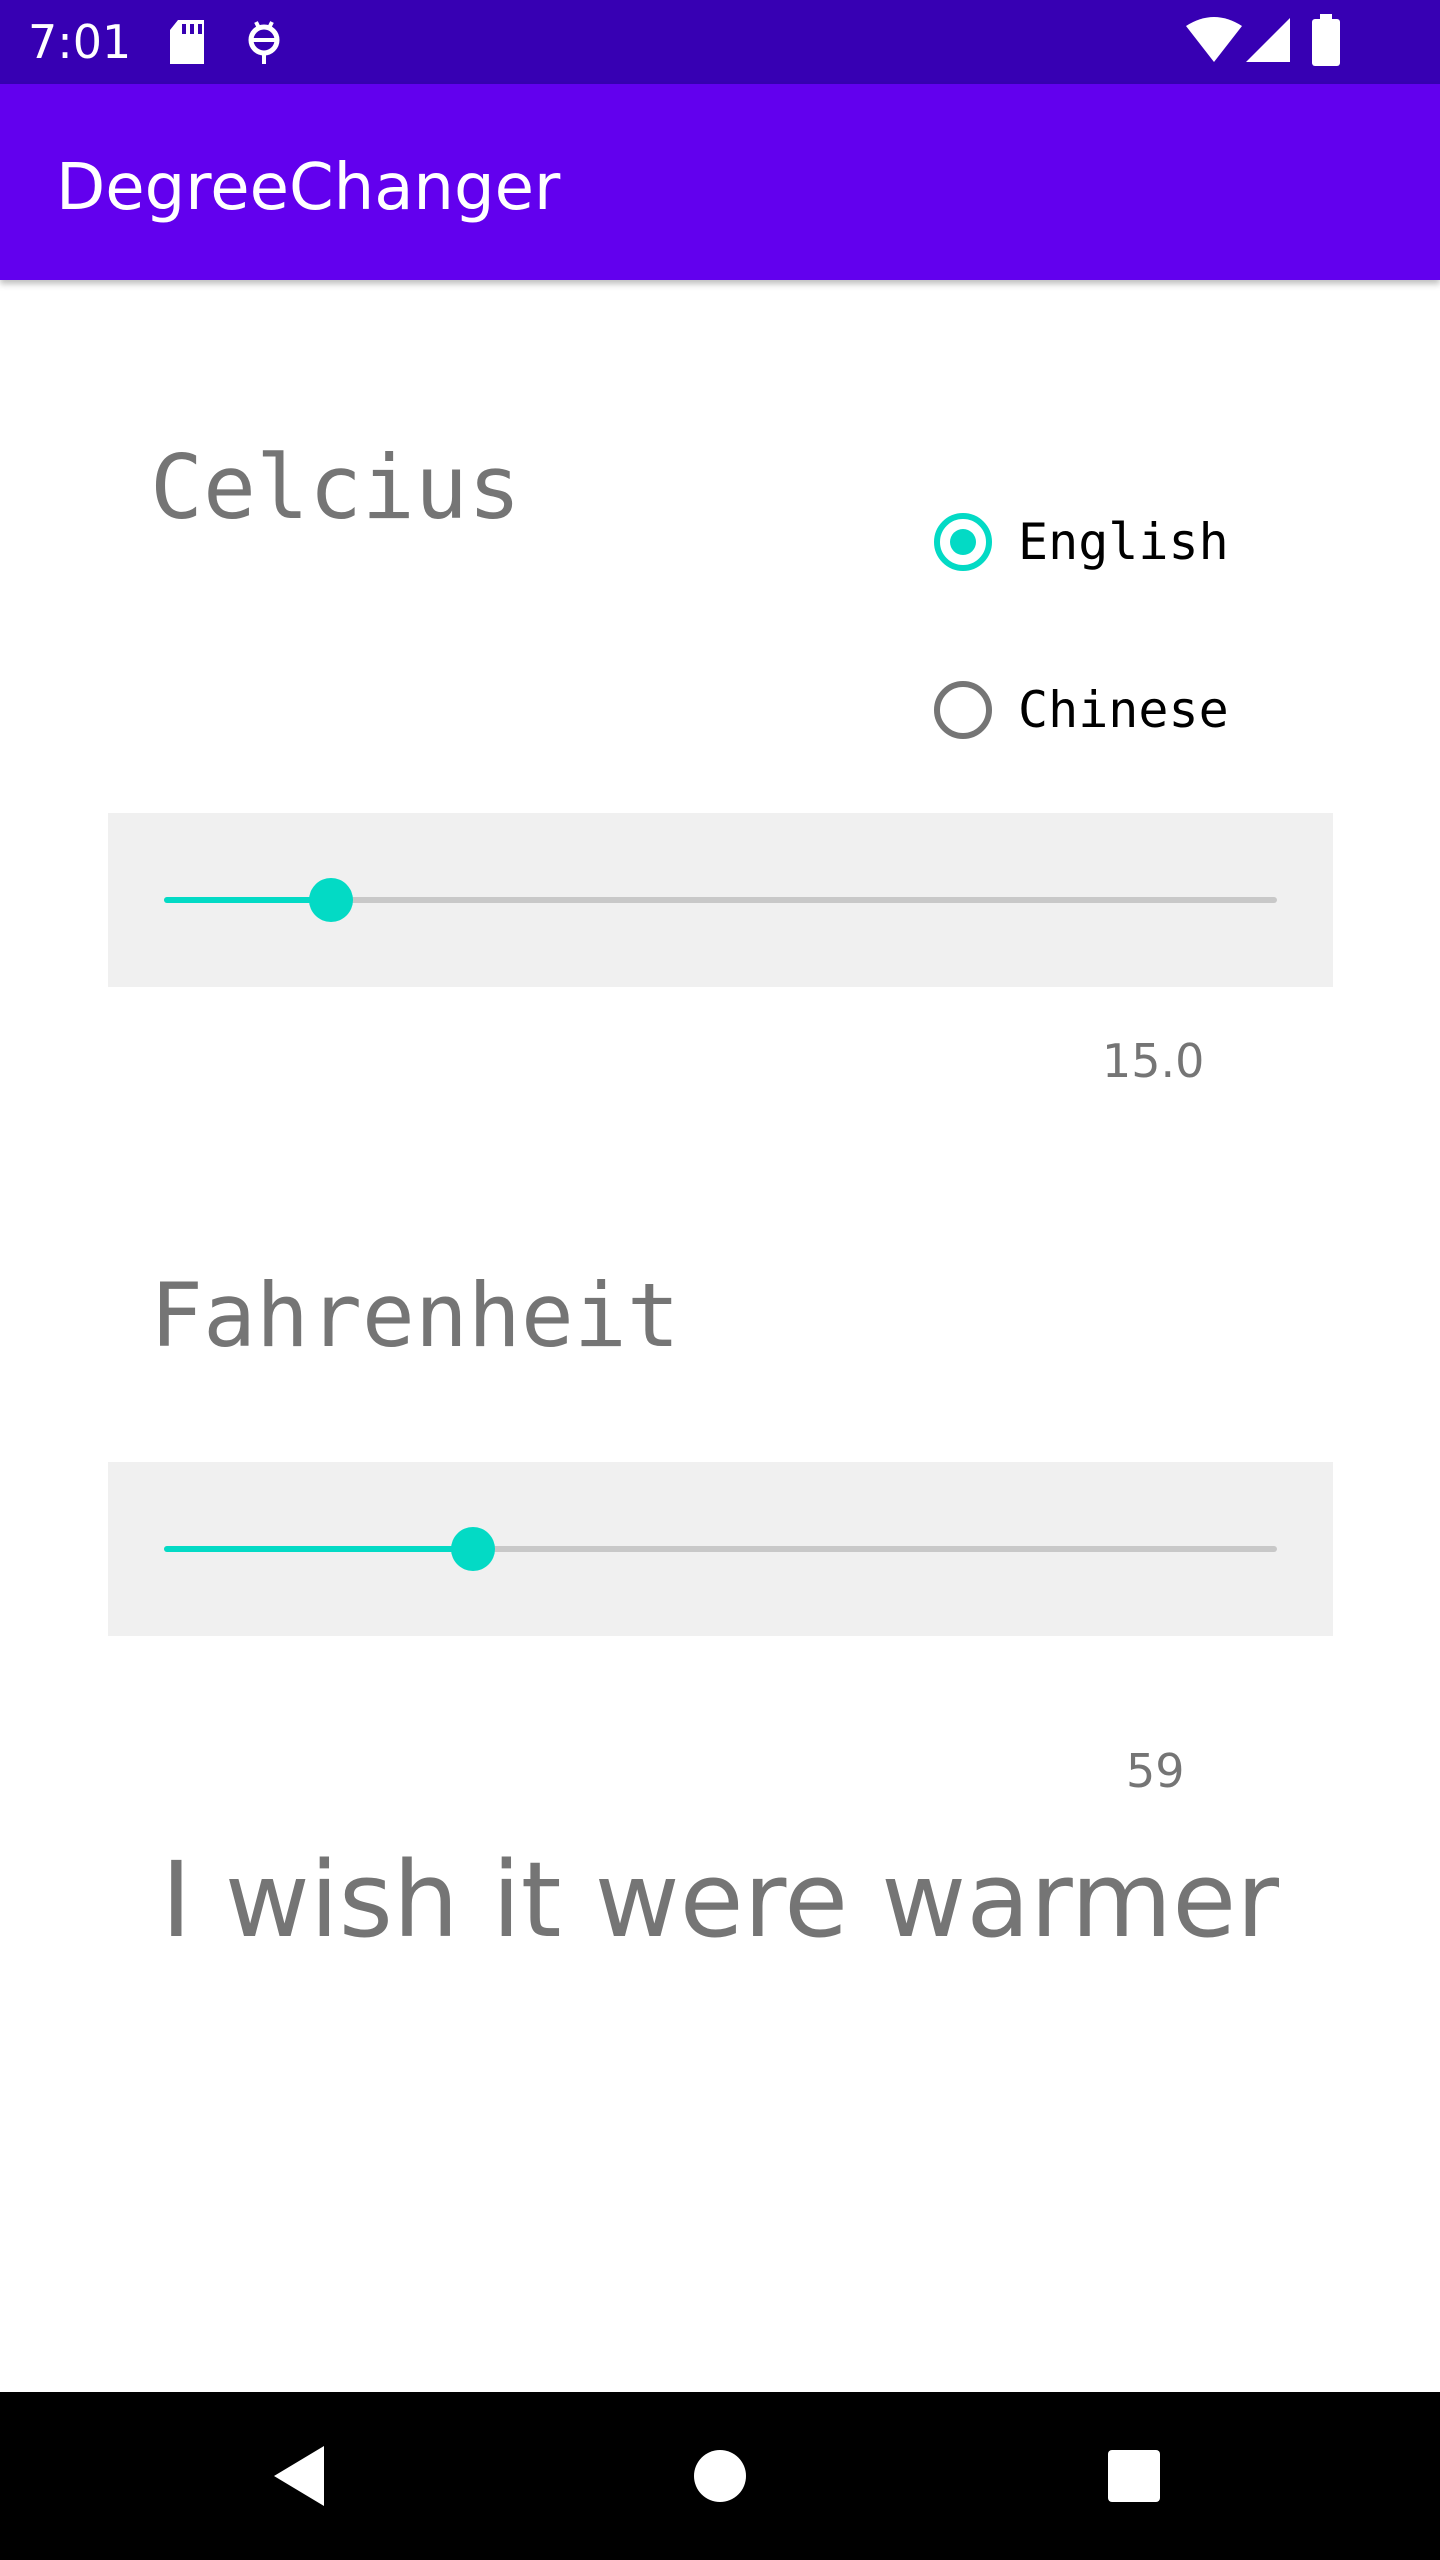 Image resolution: width=1440 pixels, height=2560 pixels. What do you see at coordinates (247, 900) in the screenshot?
I see `celsius-slider-fill` at bounding box center [247, 900].